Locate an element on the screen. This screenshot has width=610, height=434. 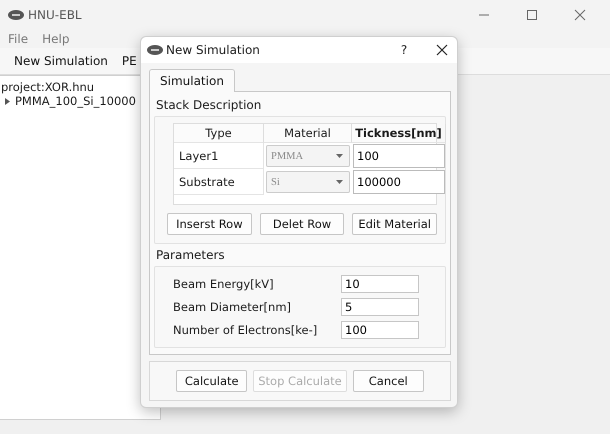
collapsed-arrow-icon is located at coordinates (7, 101).